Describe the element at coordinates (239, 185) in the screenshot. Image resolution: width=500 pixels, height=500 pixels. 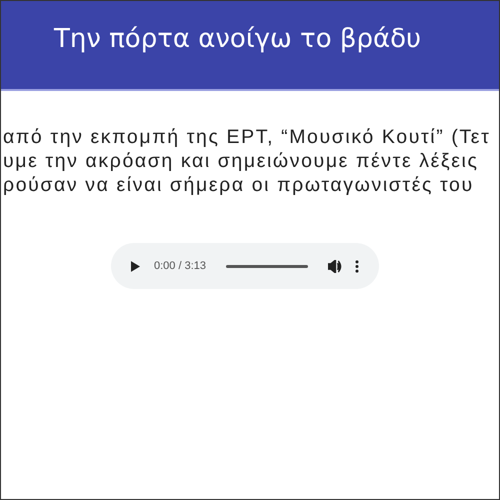
I see `text-line: ρούσαν να είναι σήμερα οι πρωταγωνιστές του` at that location.